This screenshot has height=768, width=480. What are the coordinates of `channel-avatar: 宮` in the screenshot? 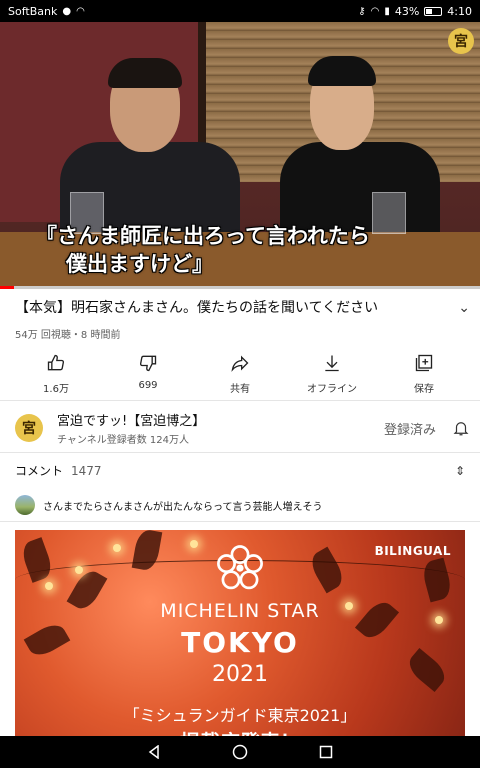 It's located at (29, 428).